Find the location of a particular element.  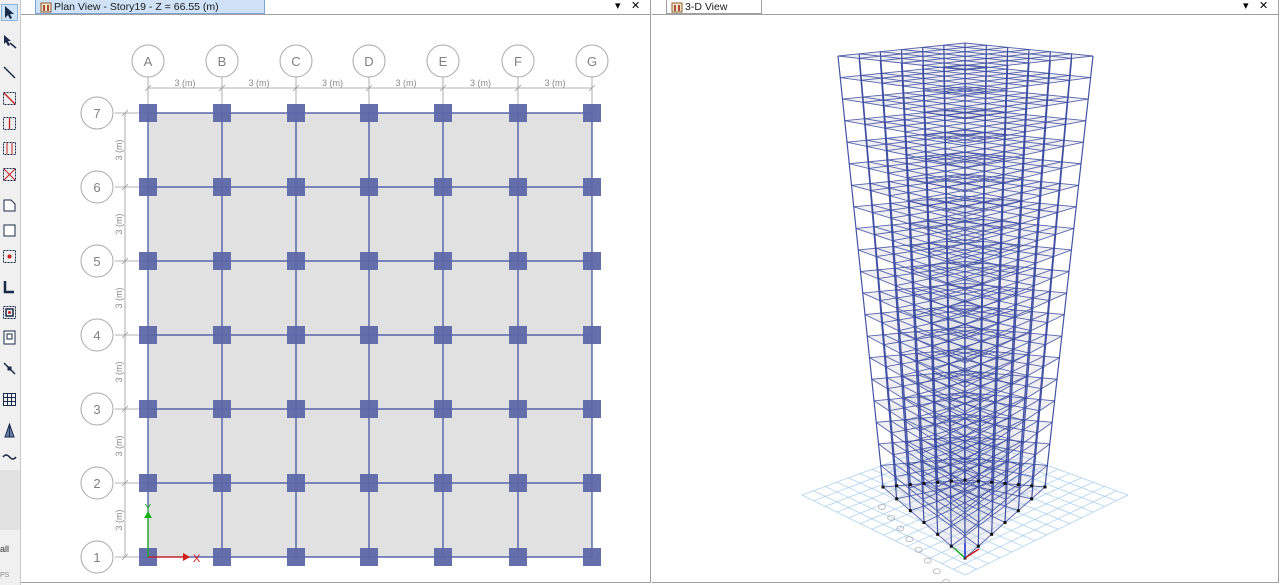

grid-bubble-2: 2 is located at coordinates (97, 483).